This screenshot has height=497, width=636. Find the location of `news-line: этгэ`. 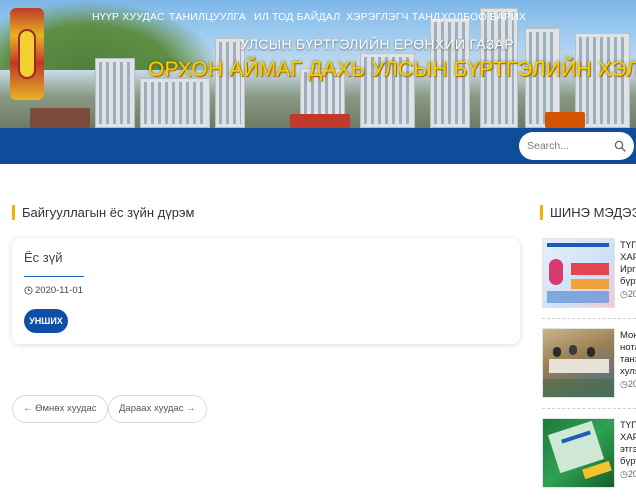

news-line: этгэ is located at coordinates (628, 449).